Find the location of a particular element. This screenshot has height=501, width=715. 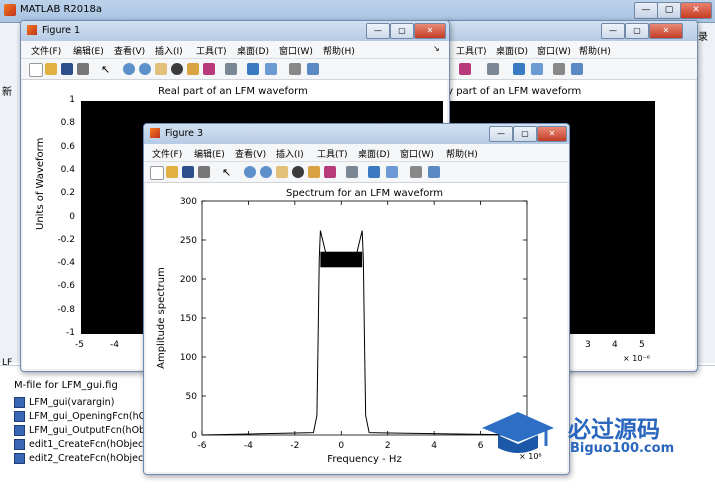

x-tick-label: -2 is located at coordinates (294, 446).